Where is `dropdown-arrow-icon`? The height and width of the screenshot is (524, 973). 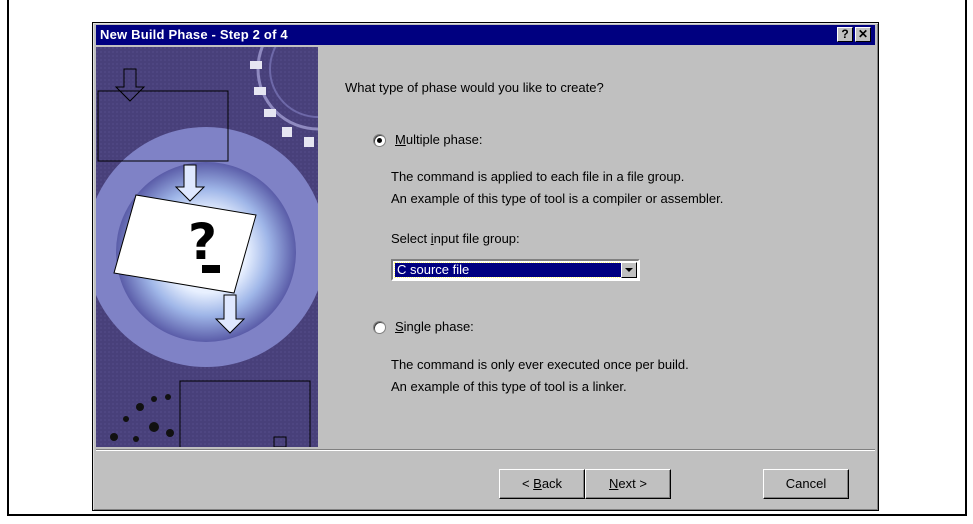 dropdown-arrow-icon is located at coordinates (629, 270).